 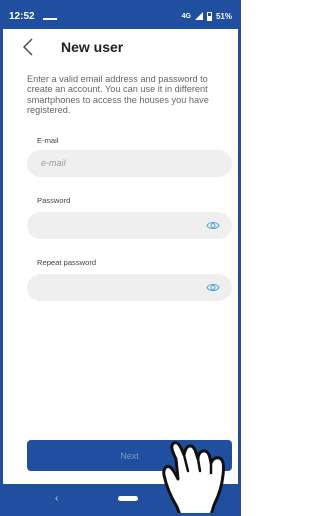 I want to click on signal-icon, so click(x=198, y=16).